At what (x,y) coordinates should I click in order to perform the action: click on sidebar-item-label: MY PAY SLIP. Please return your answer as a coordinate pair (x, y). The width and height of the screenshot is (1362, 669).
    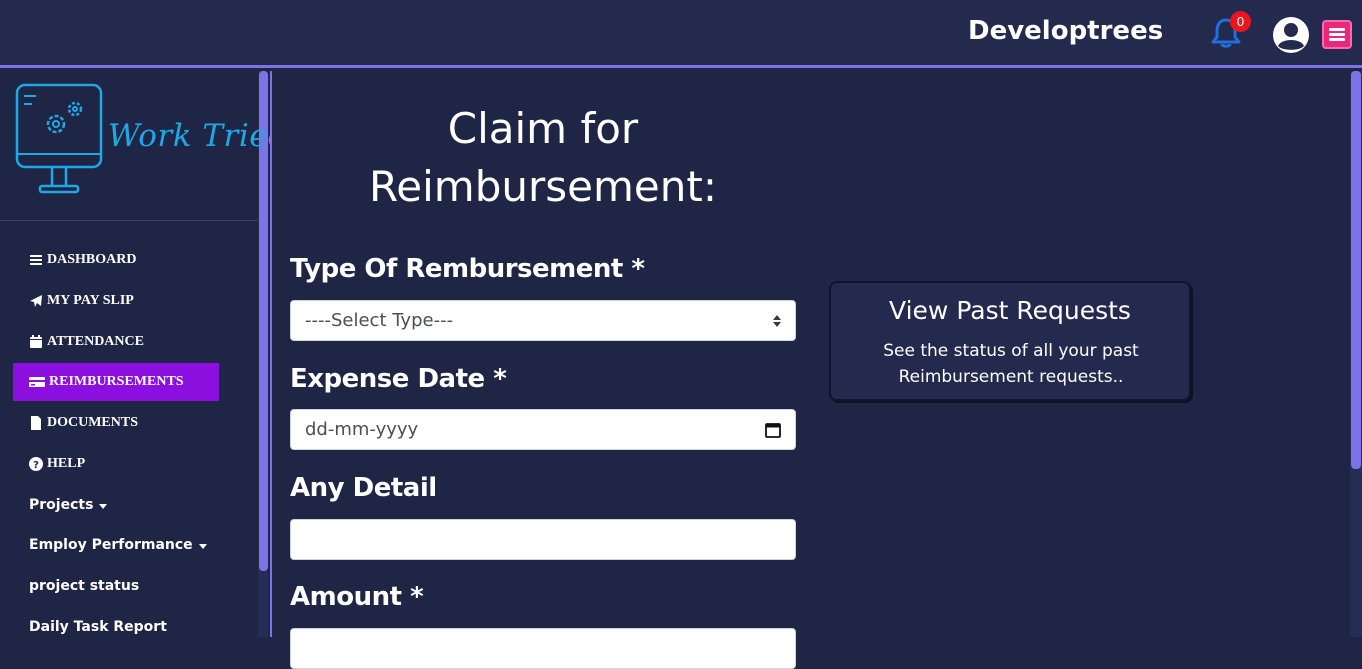
    Looking at the image, I should click on (90, 300).